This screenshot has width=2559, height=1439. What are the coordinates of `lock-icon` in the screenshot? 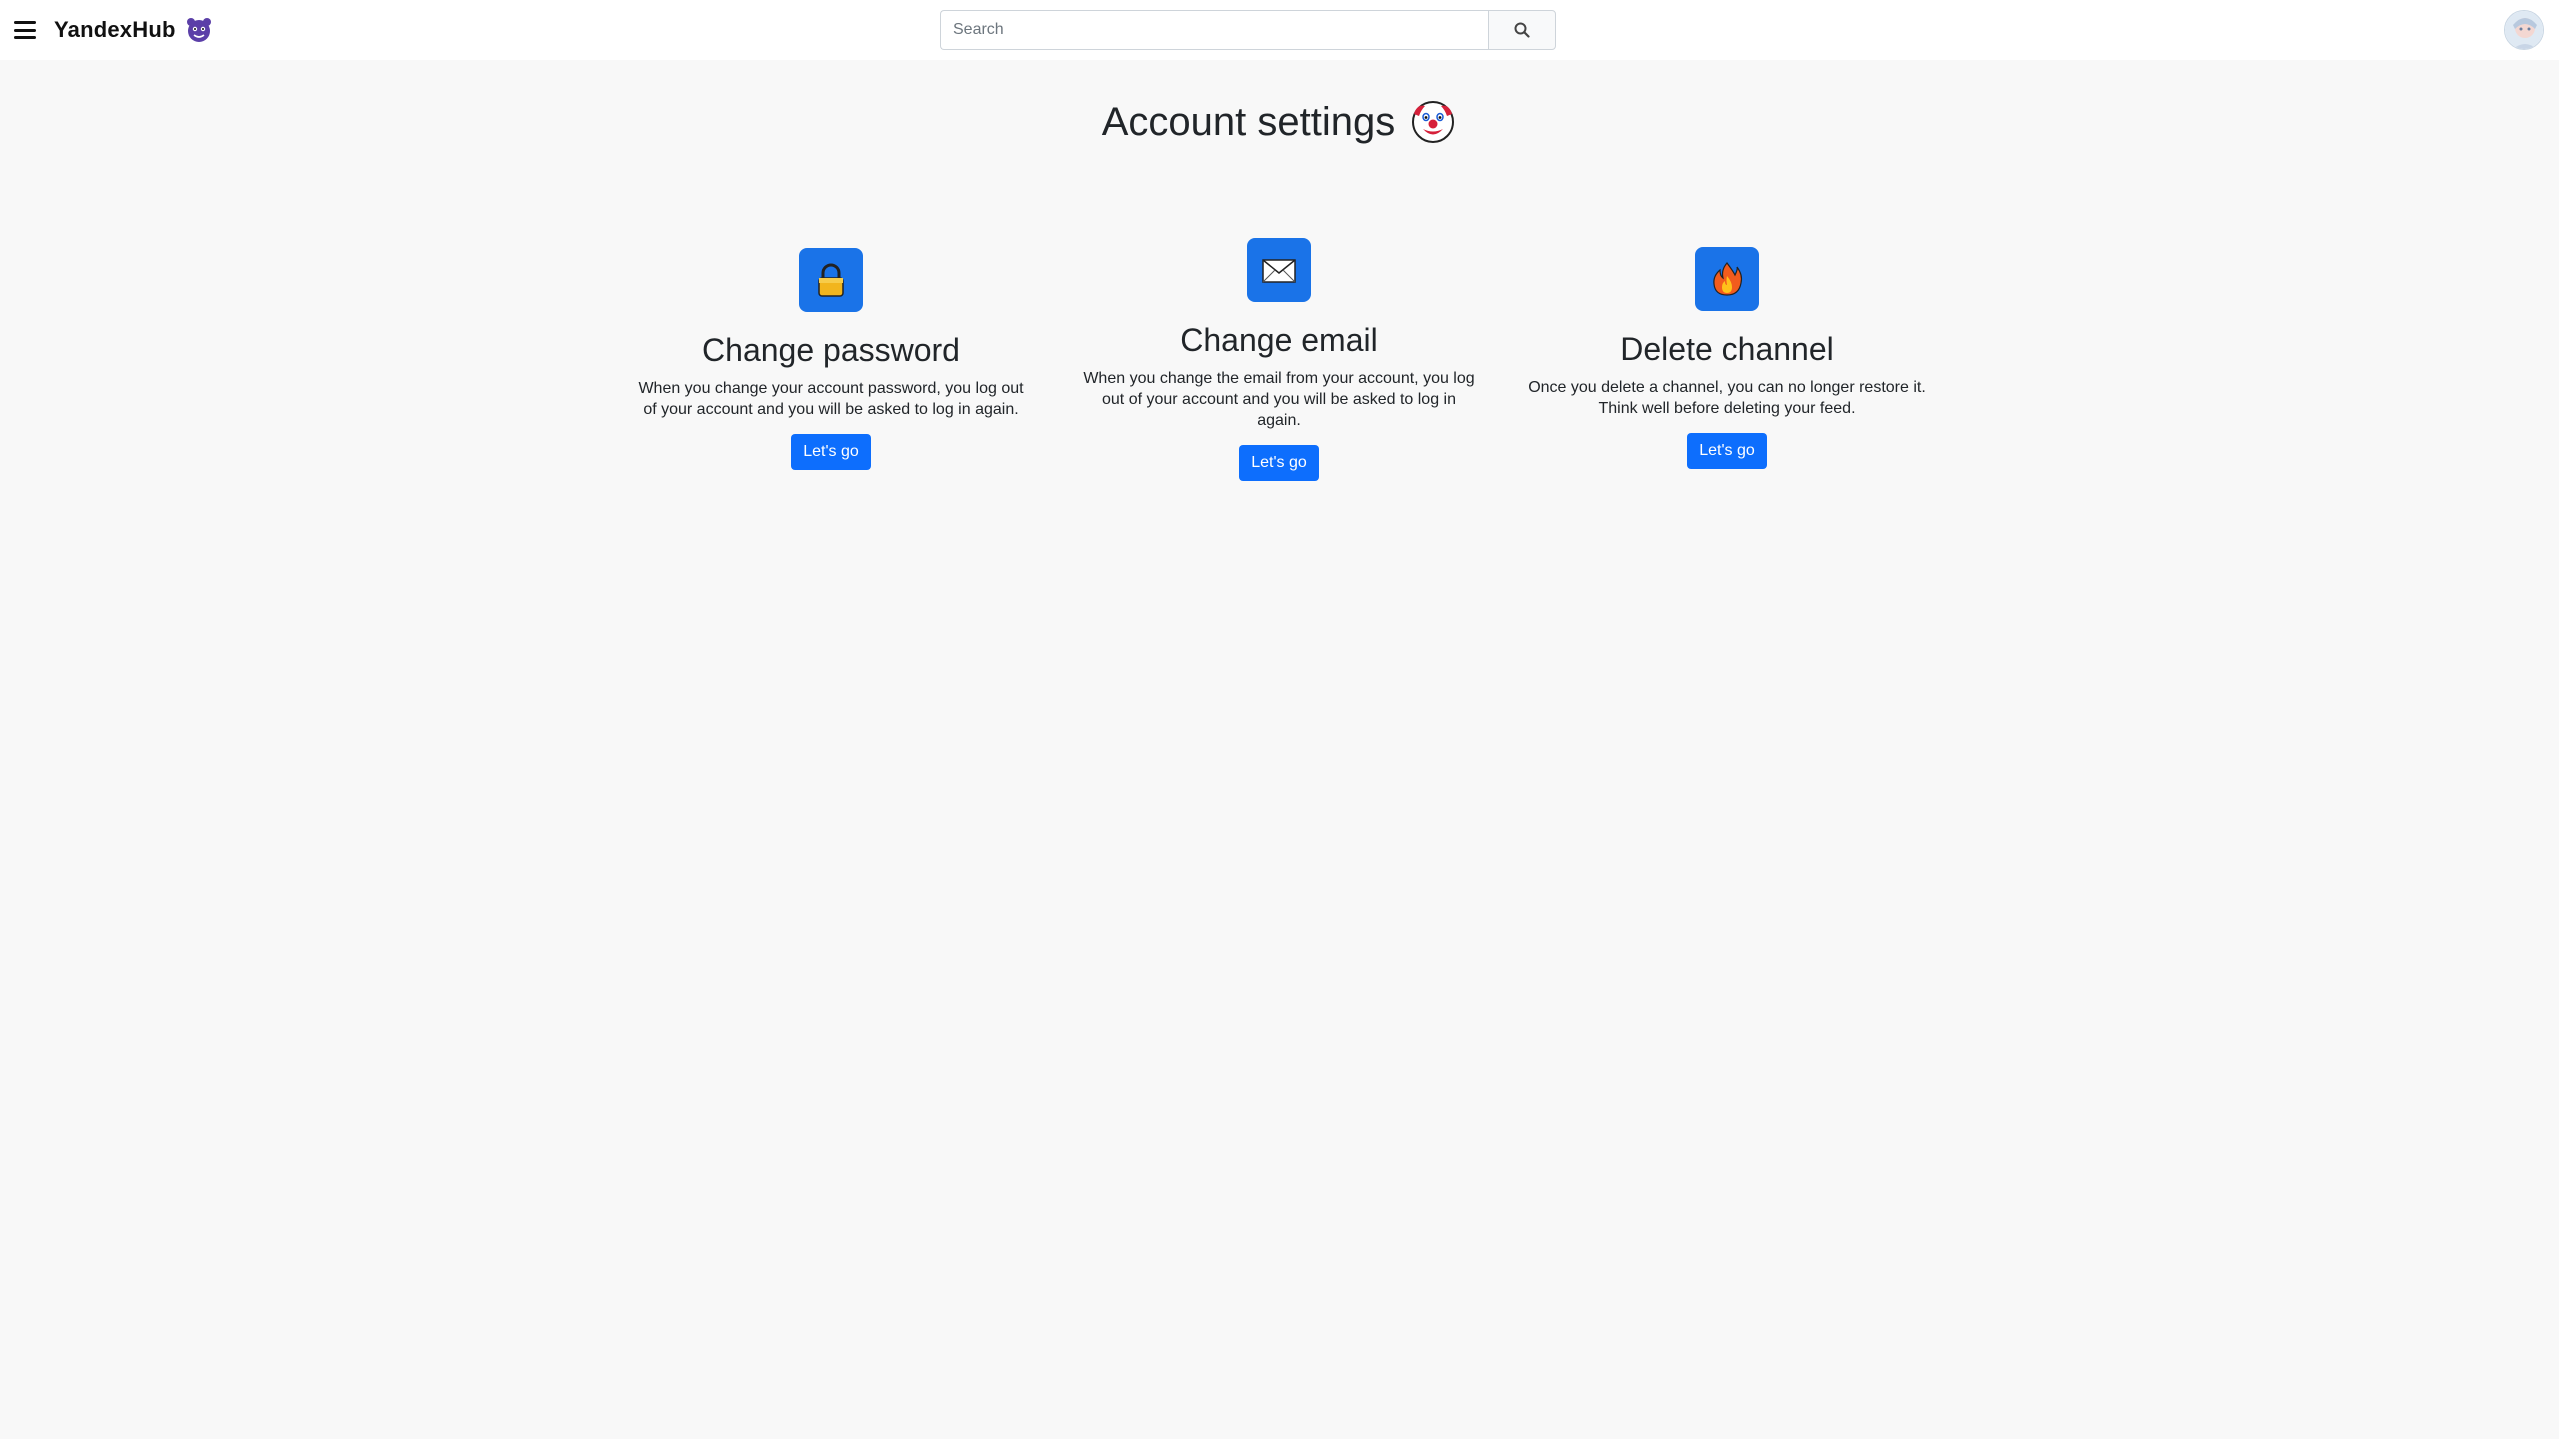 It's located at (831, 280).